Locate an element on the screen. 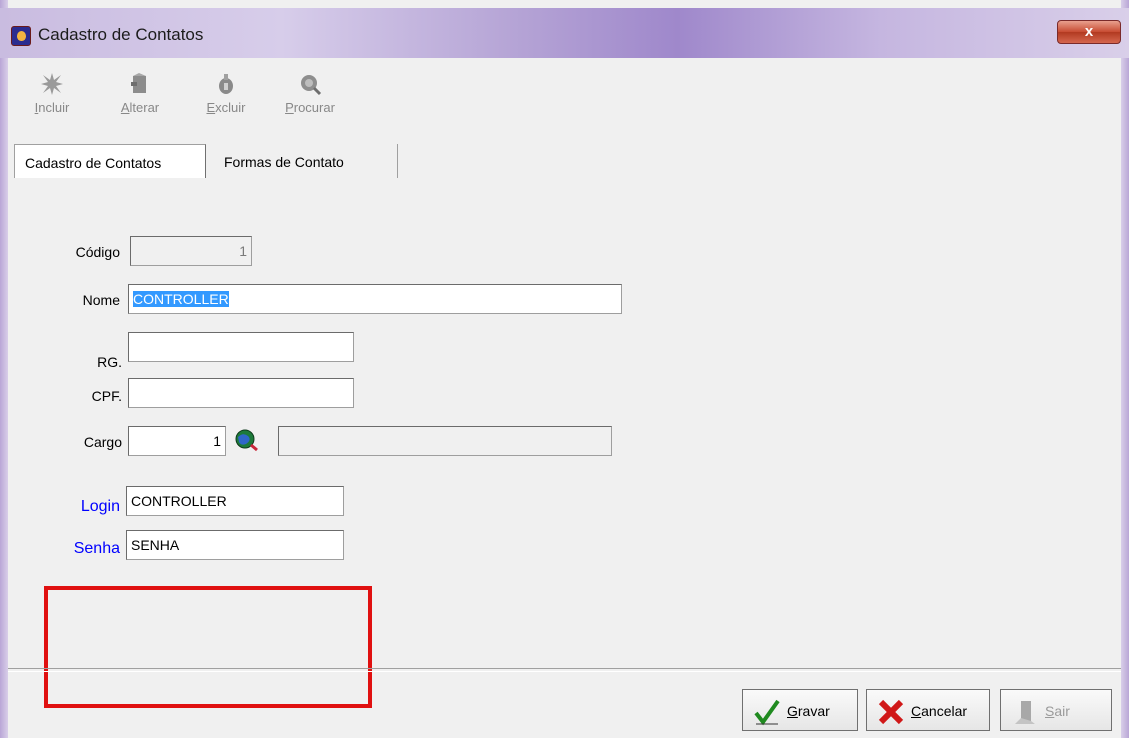  senha-label: Senha is located at coordinates (96, 548).